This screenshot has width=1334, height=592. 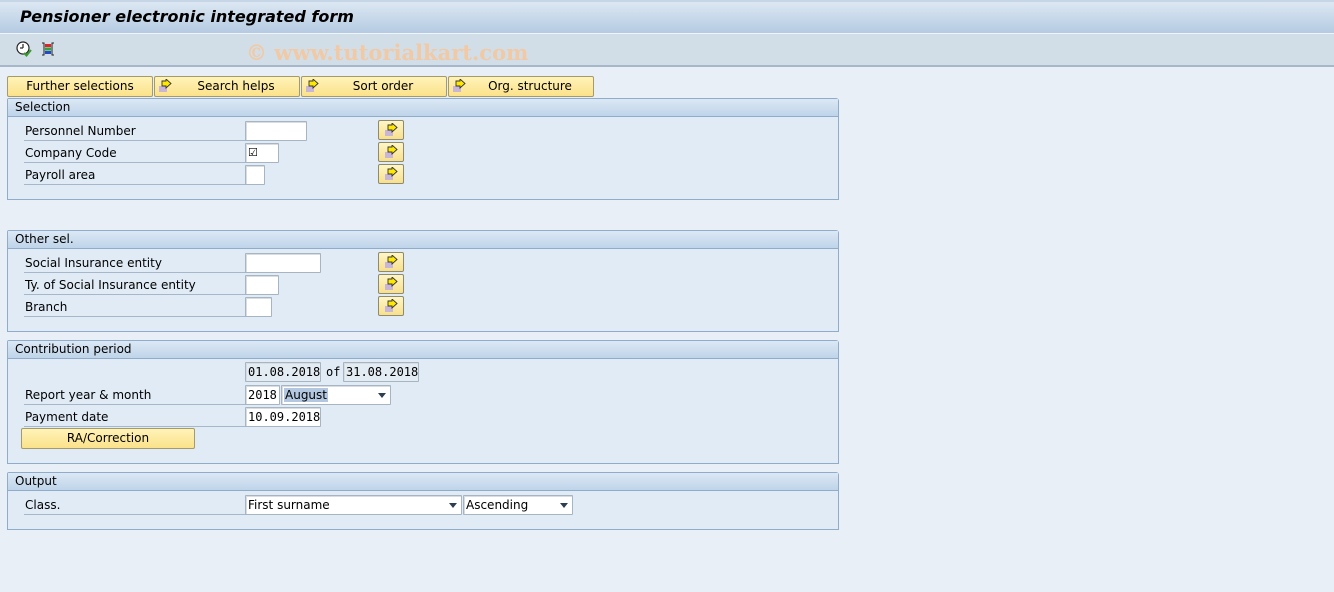 What do you see at coordinates (667, 50) in the screenshot?
I see `application-toolbar: © www.tutorialkart.com` at bounding box center [667, 50].